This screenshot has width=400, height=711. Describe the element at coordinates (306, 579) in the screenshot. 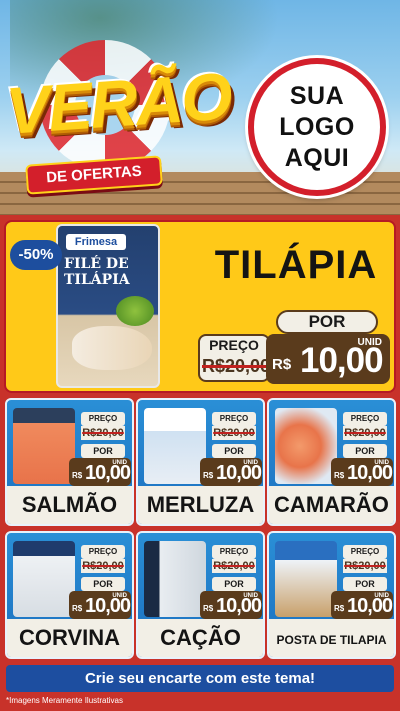

I see `posta-tilapia-image` at that location.